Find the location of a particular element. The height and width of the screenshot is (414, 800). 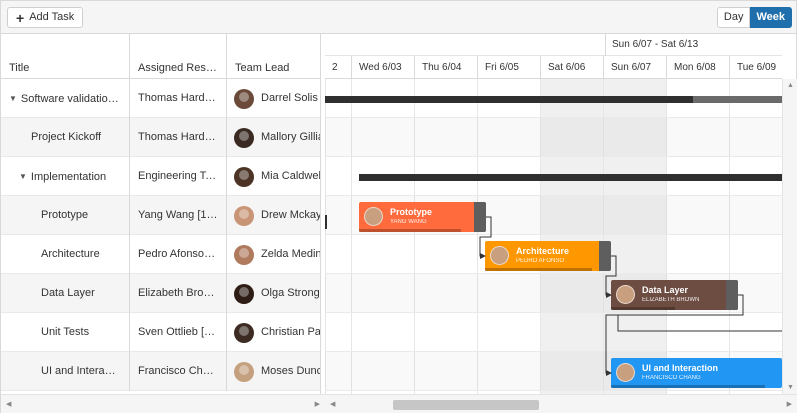

team-lead-cell: Christian Palmer is located at coordinates (274, 332).